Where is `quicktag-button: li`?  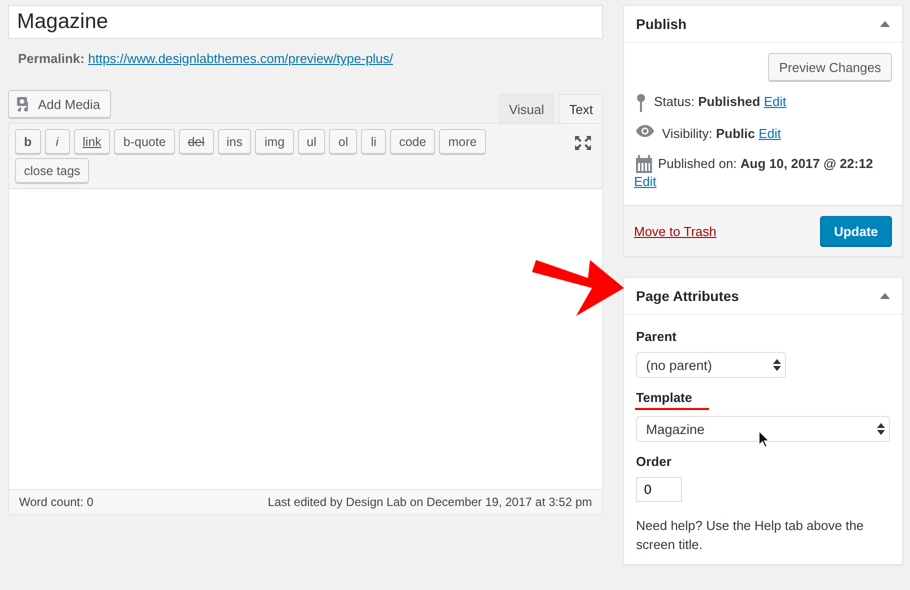 quicktag-button: li is located at coordinates (373, 141).